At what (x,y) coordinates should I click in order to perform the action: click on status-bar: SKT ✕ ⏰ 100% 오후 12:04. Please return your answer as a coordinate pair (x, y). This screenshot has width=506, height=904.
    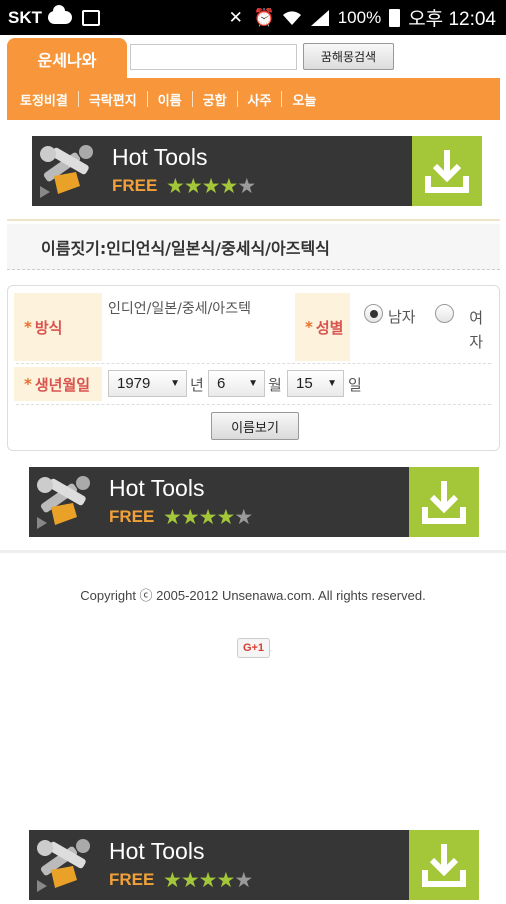
    Looking at the image, I should click on (253, 17).